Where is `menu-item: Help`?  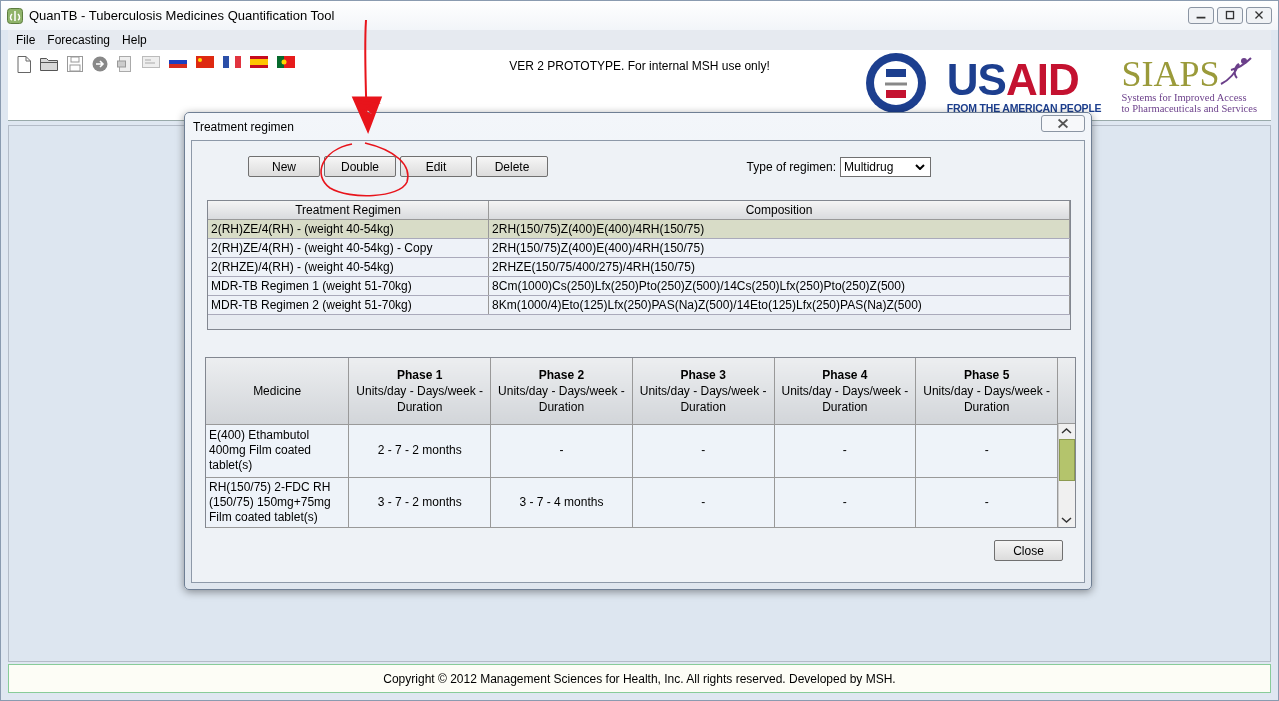 menu-item: Help is located at coordinates (134, 40).